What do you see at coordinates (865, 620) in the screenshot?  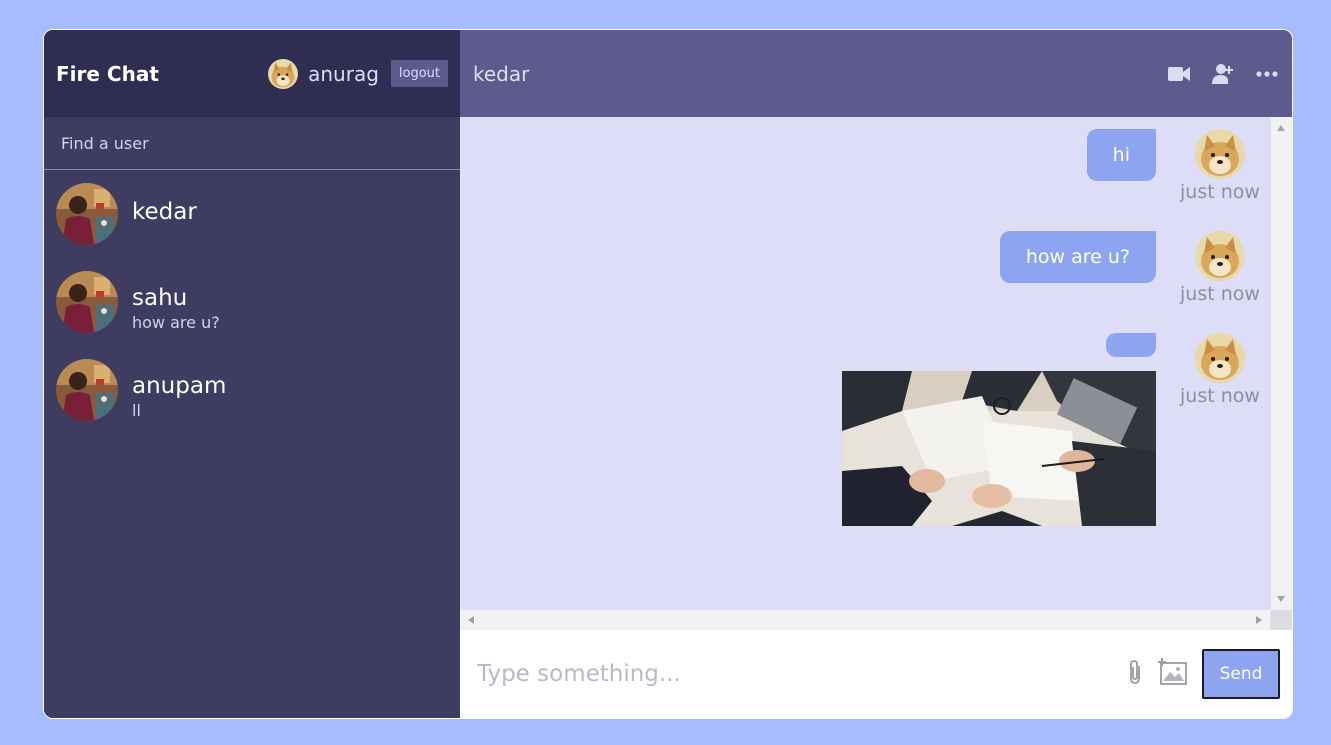 I see `horizontal-scrollbar` at bounding box center [865, 620].